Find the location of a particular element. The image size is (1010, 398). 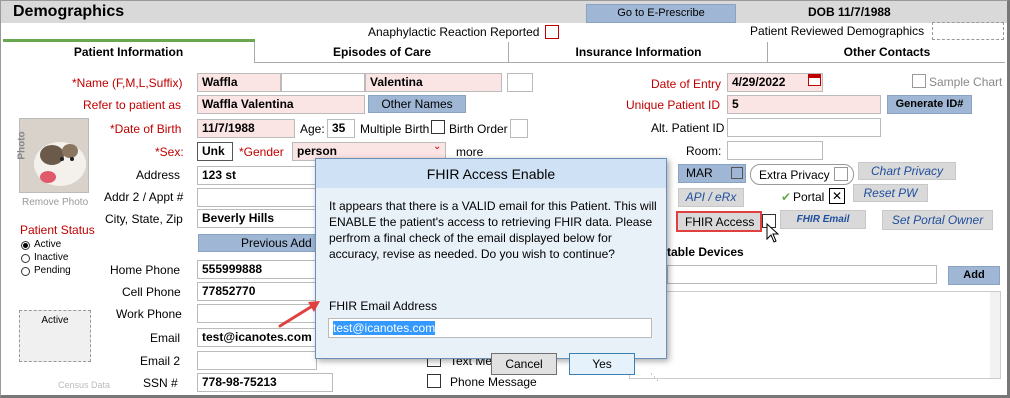

patient-status-label: Patient Status is located at coordinates (57, 230).